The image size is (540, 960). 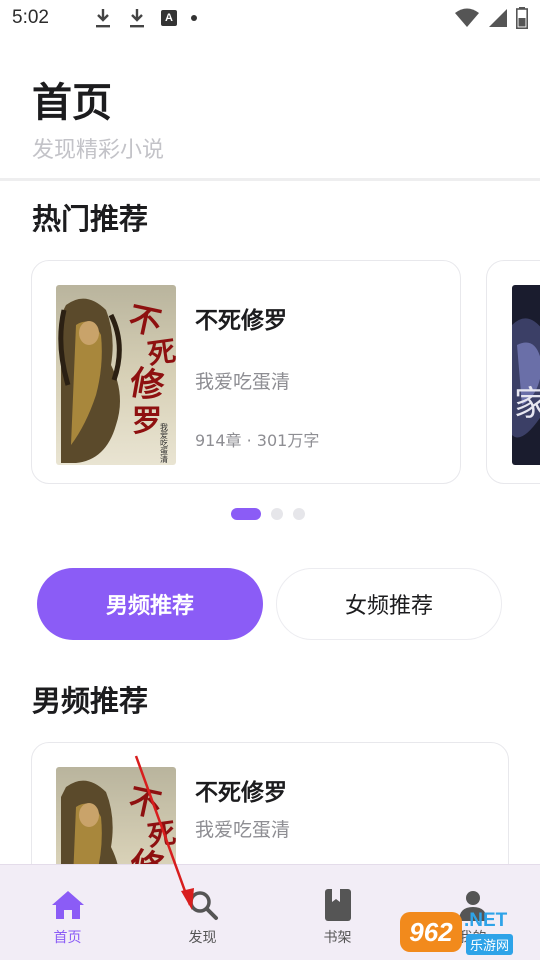 I want to click on next-book-card: 家, so click(x=513, y=372).